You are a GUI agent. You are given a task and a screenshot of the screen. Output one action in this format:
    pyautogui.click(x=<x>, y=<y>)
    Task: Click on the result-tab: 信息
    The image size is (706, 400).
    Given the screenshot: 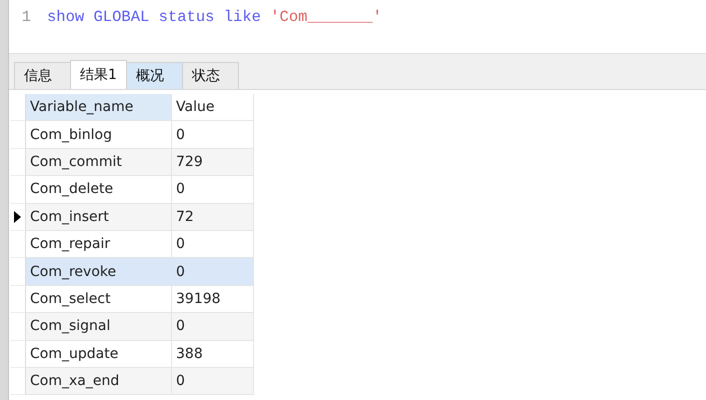 What is the action you would take?
    pyautogui.click(x=42, y=75)
    